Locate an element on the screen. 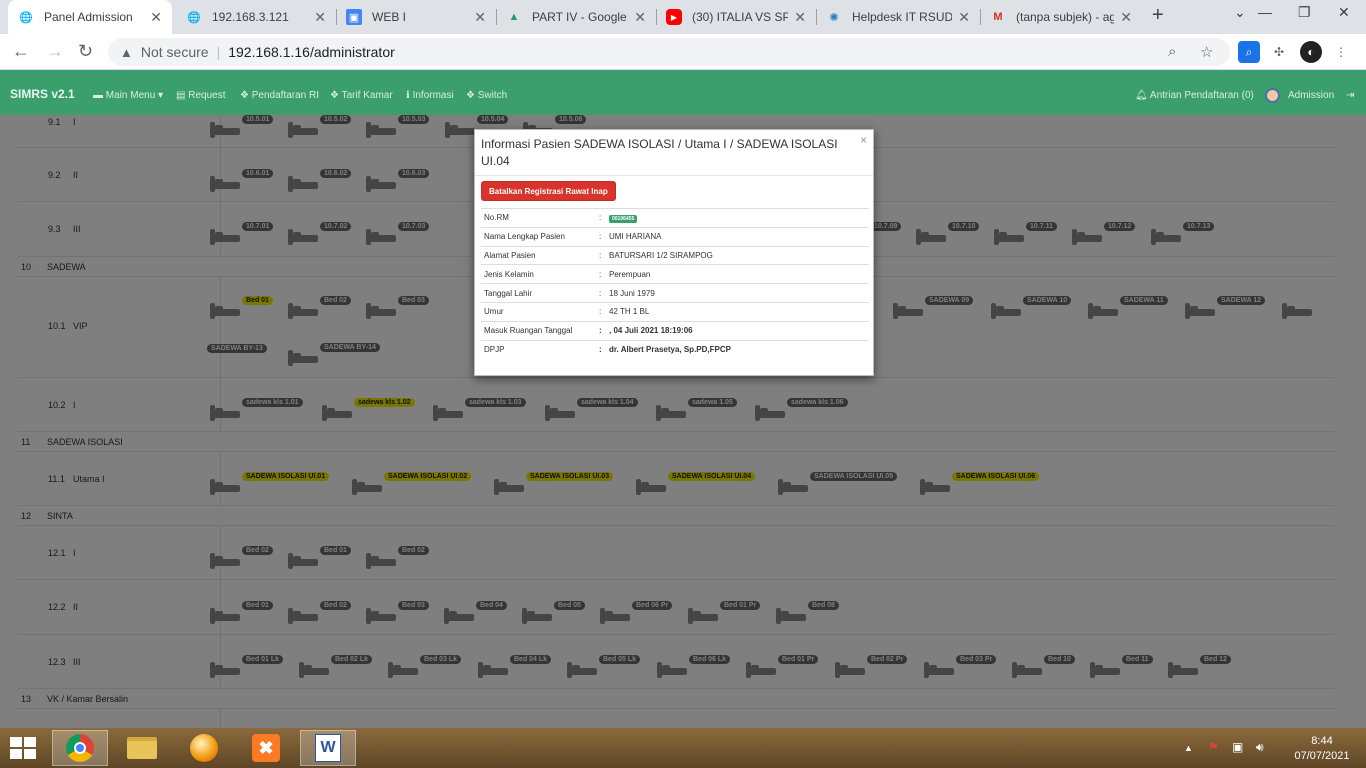  nav-label: Request is located at coordinates (207, 95).